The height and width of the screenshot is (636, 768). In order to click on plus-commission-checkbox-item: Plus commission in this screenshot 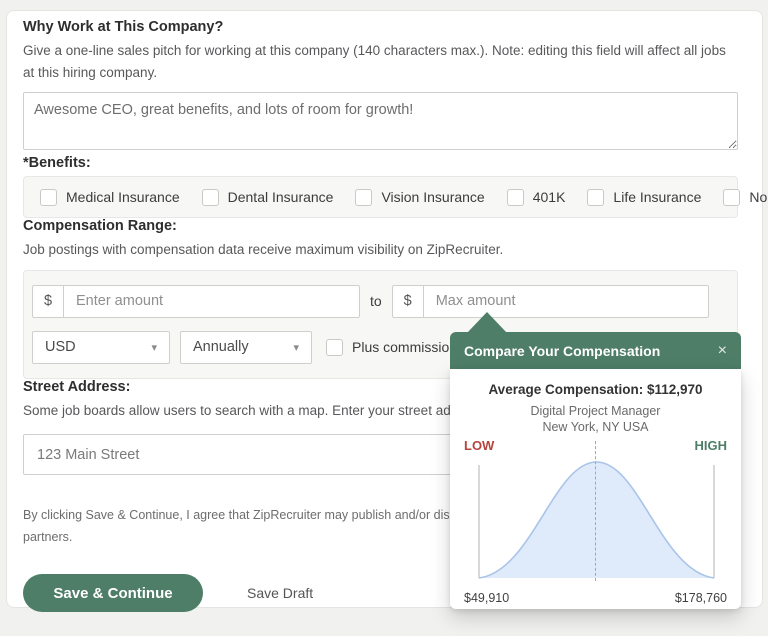, I will do `click(392, 347)`.